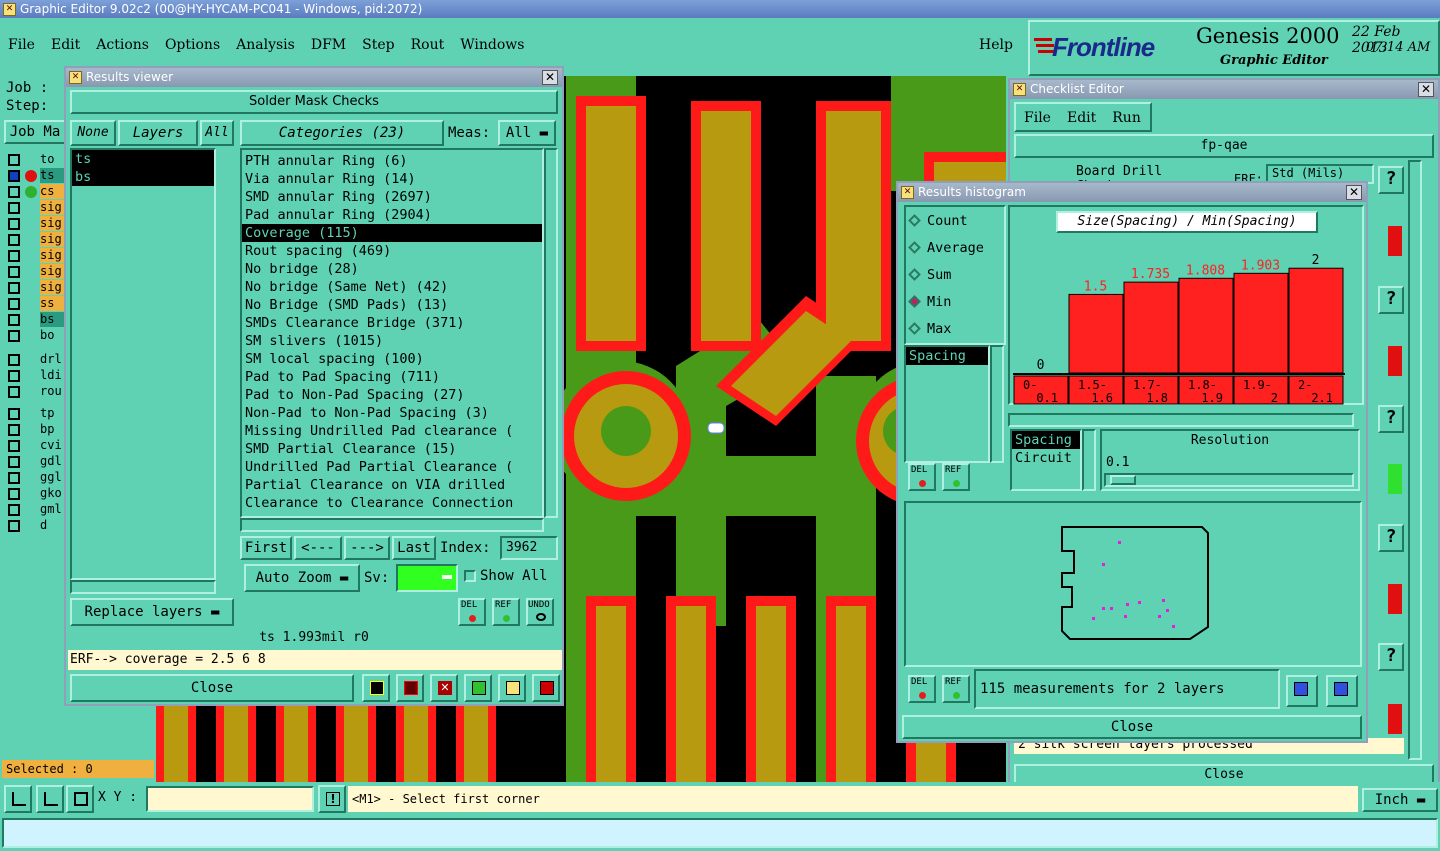 Image resolution: width=1440 pixels, height=851 pixels. Describe the element at coordinates (392, 269) in the screenshot. I see `category-item: No bridge (28)` at that location.